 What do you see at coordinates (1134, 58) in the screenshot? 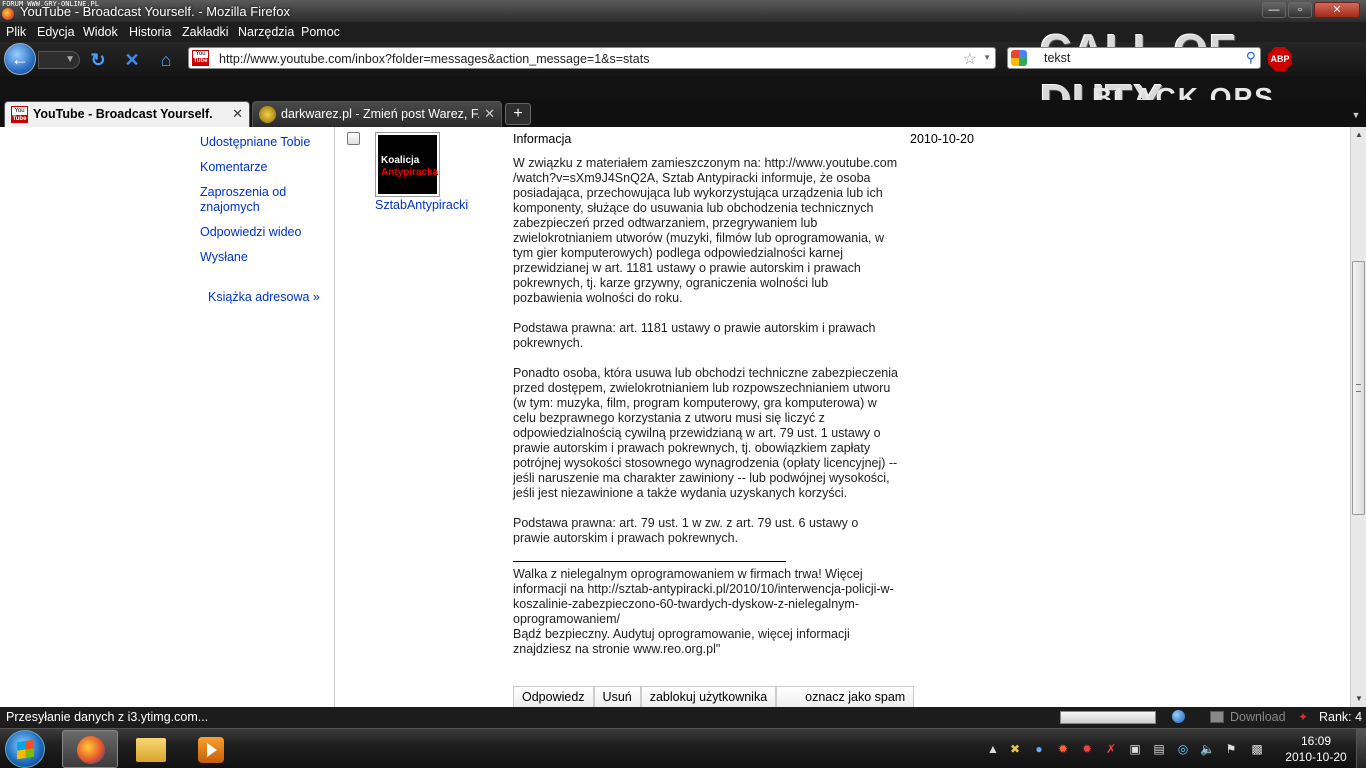
I see `search-bar: tekst ⚲` at bounding box center [1134, 58].